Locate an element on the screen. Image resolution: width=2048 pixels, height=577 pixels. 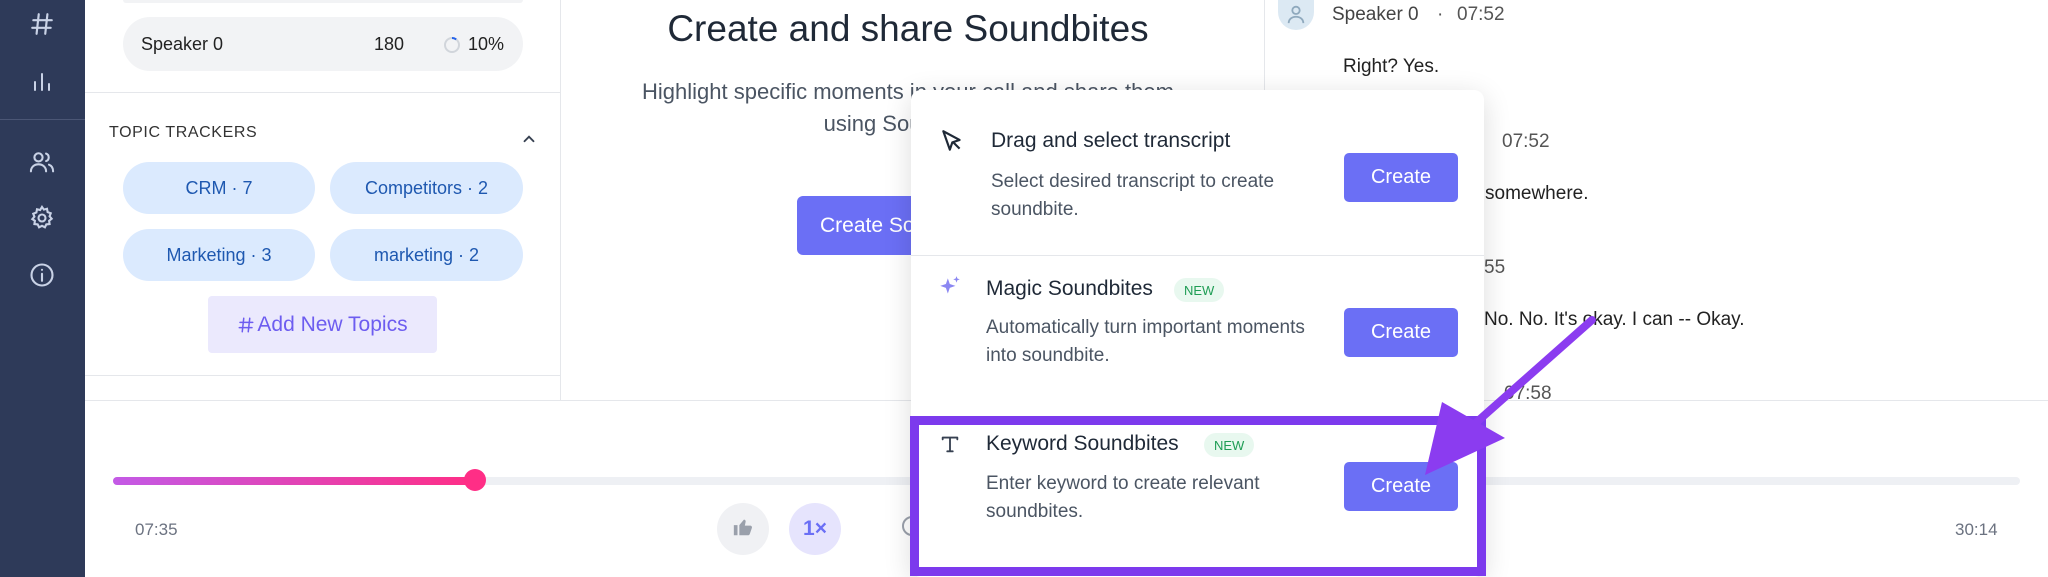
analytics-icon is located at coordinates (42, 82).